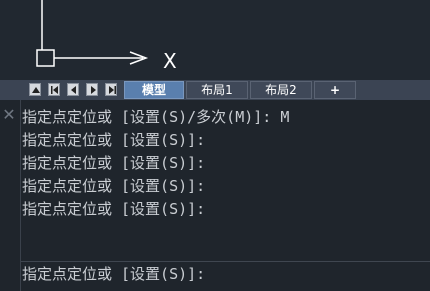 The height and width of the screenshot is (291, 430). What do you see at coordinates (9, 115) in the screenshot?
I see `close-icon: ✕` at bounding box center [9, 115].